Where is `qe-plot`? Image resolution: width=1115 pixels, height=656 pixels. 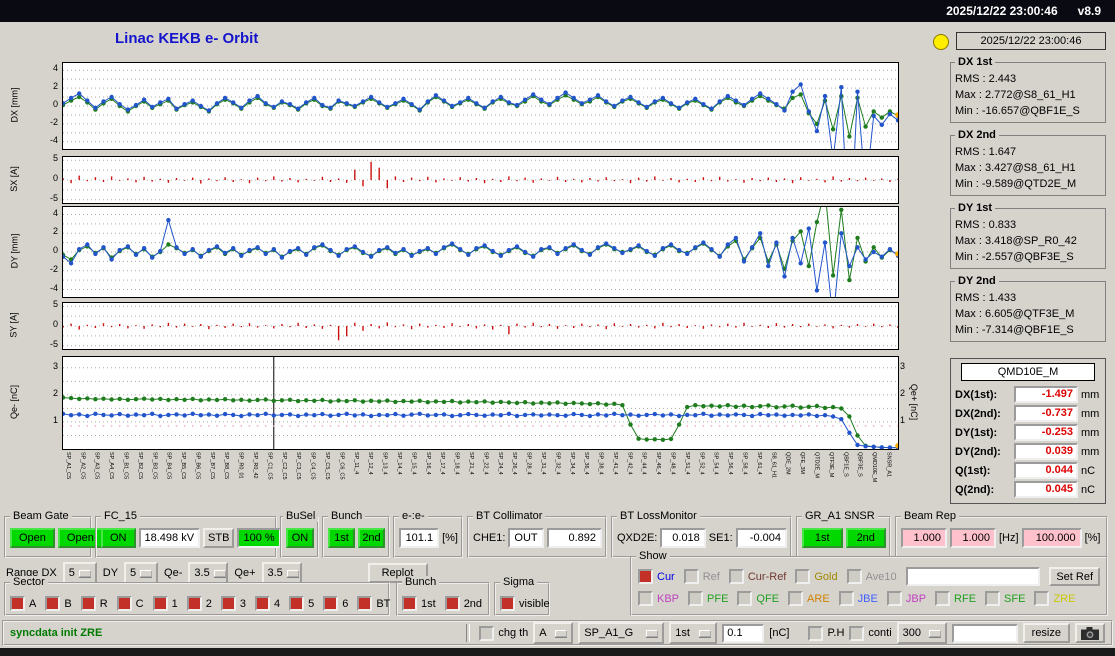
qe-plot is located at coordinates (480, 403).